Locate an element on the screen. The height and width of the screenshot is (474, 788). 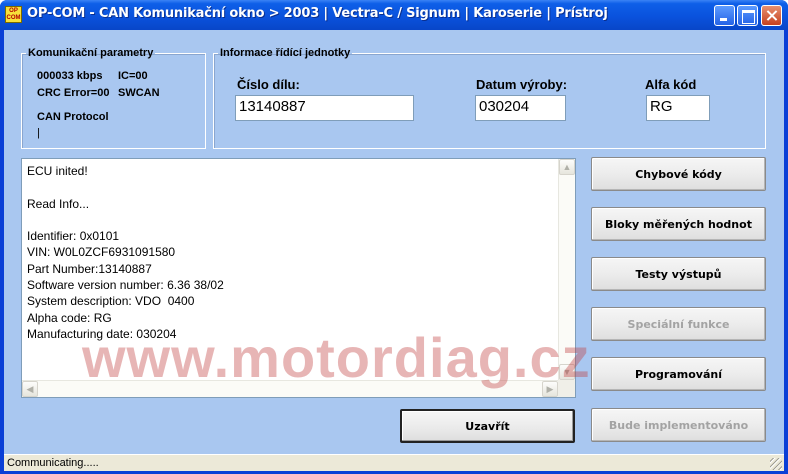
alpha-code-label: Alfa kód is located at coordinates (671, 84).